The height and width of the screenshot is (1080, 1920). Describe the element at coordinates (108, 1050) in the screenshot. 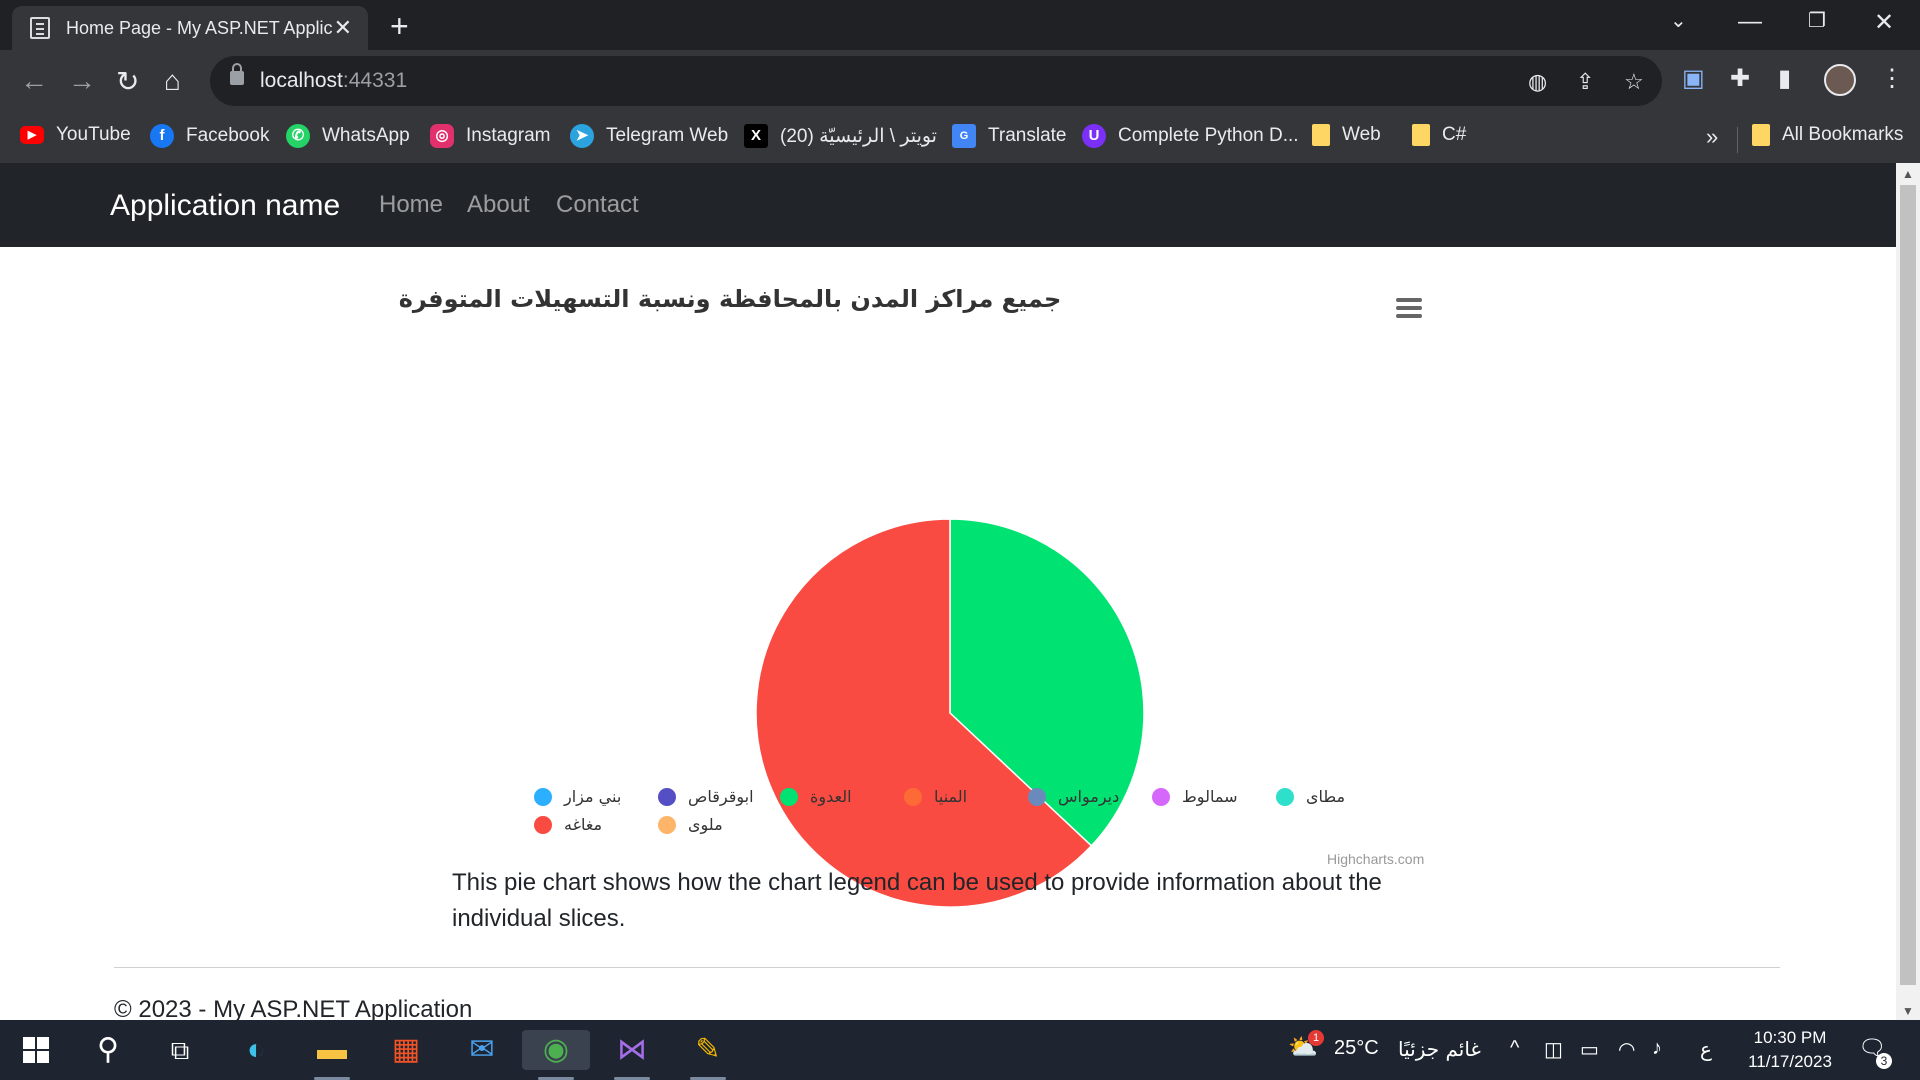

I see `search-icon: ⚲` at that location.